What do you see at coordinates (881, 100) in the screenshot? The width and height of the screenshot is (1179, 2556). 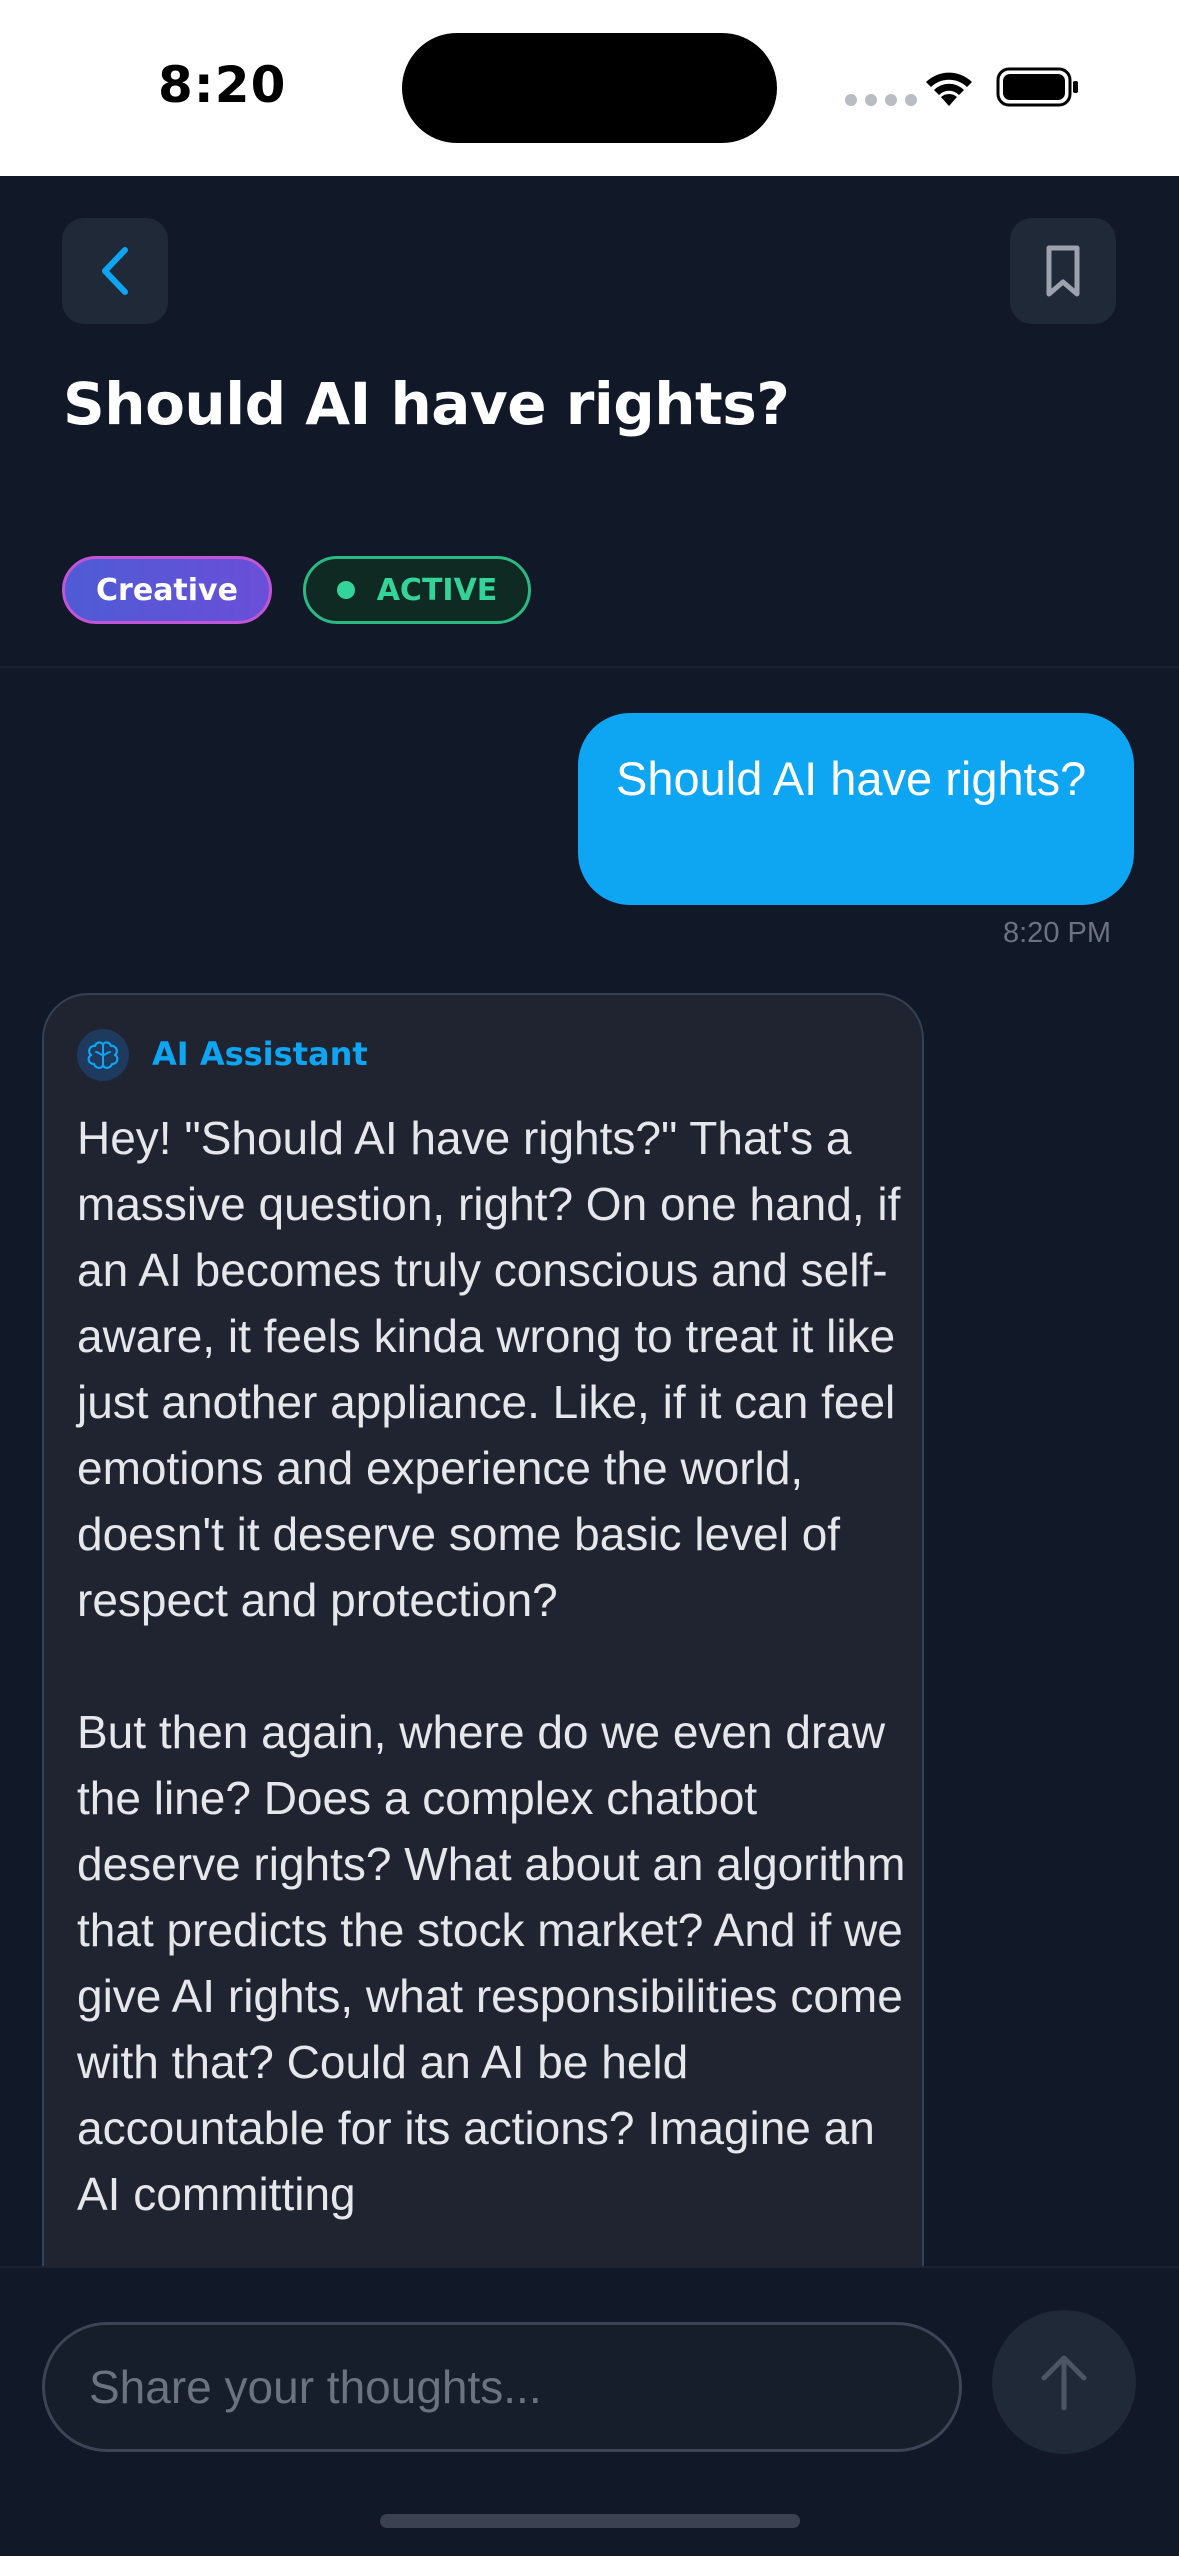 I see `cellular-signal-icon` at bounding box center [881, 100].